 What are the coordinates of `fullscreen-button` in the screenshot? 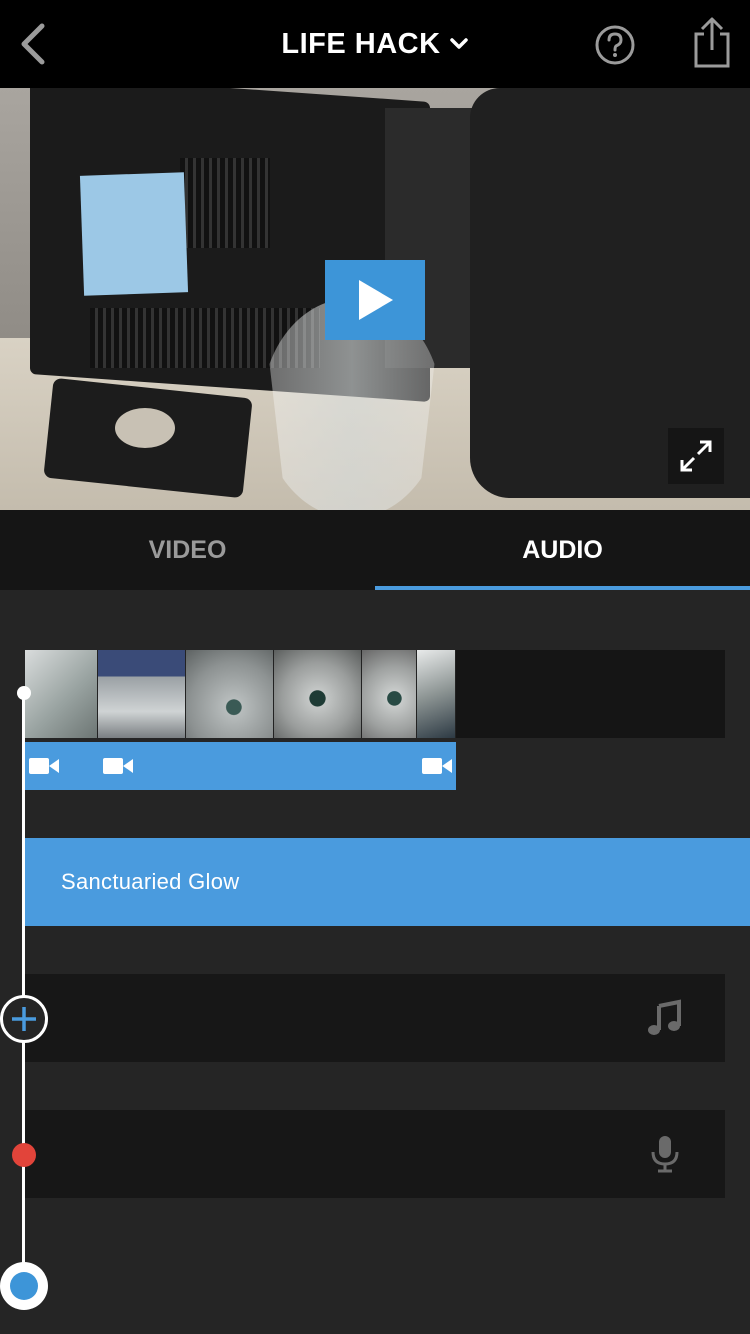 It's located at (696, 456).